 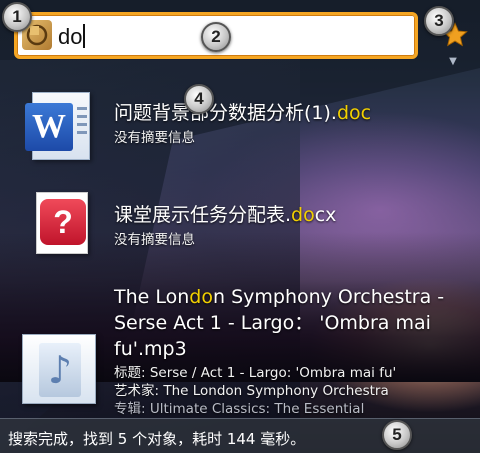 I want to click on search-query: do, so click(x=72, y=37).